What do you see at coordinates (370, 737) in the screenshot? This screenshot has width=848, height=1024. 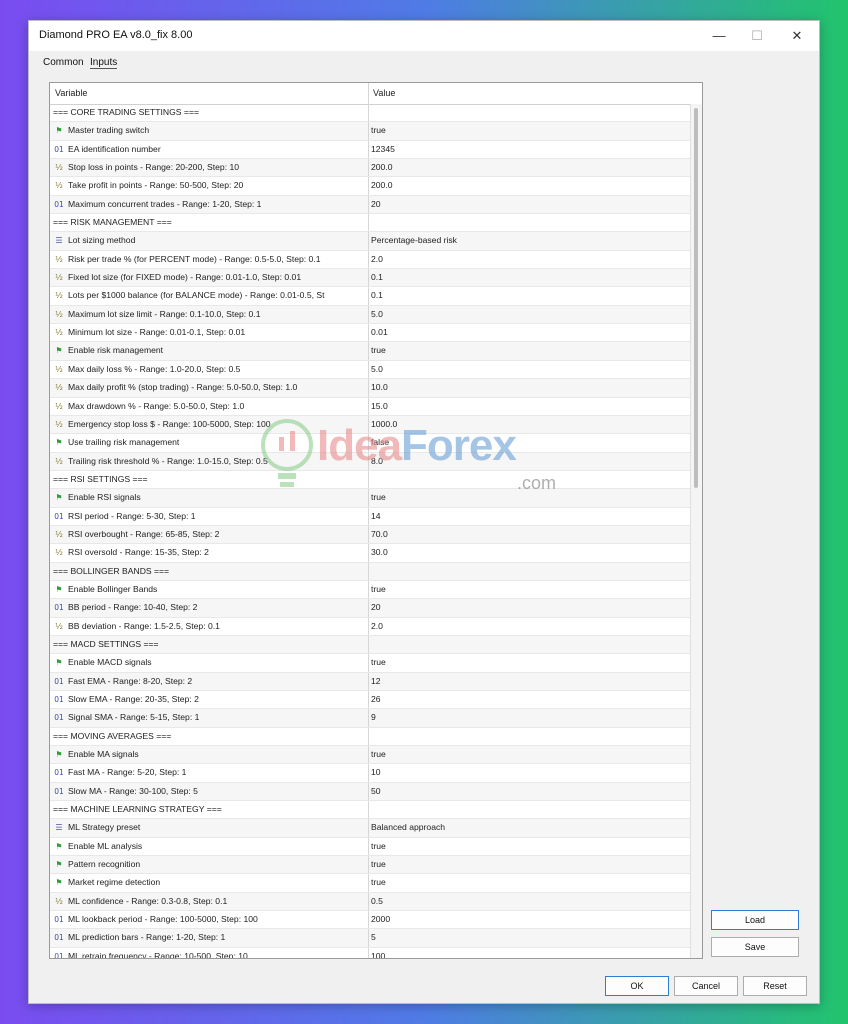 I see `section-header-row: === MOVING AVERAGES ===` at bounding box center [370, 737].